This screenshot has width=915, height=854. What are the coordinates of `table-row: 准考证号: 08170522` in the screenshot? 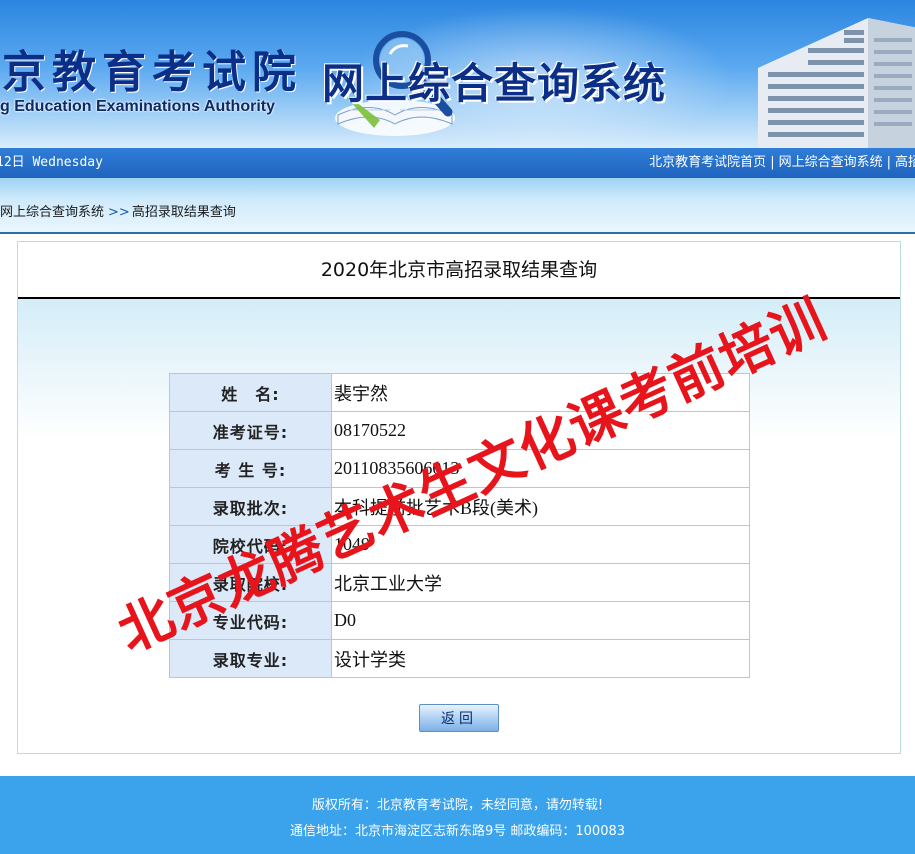 It's located at (459, 430).